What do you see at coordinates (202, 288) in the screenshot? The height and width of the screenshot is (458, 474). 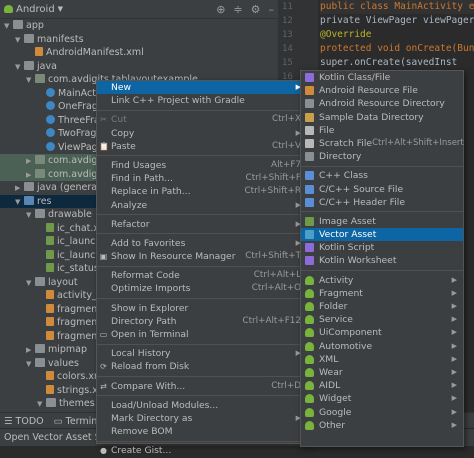 I see `menu-item-optimize-imports: Optimize Imports Ctrl+Alt+O` at bounding box center [202, 288].